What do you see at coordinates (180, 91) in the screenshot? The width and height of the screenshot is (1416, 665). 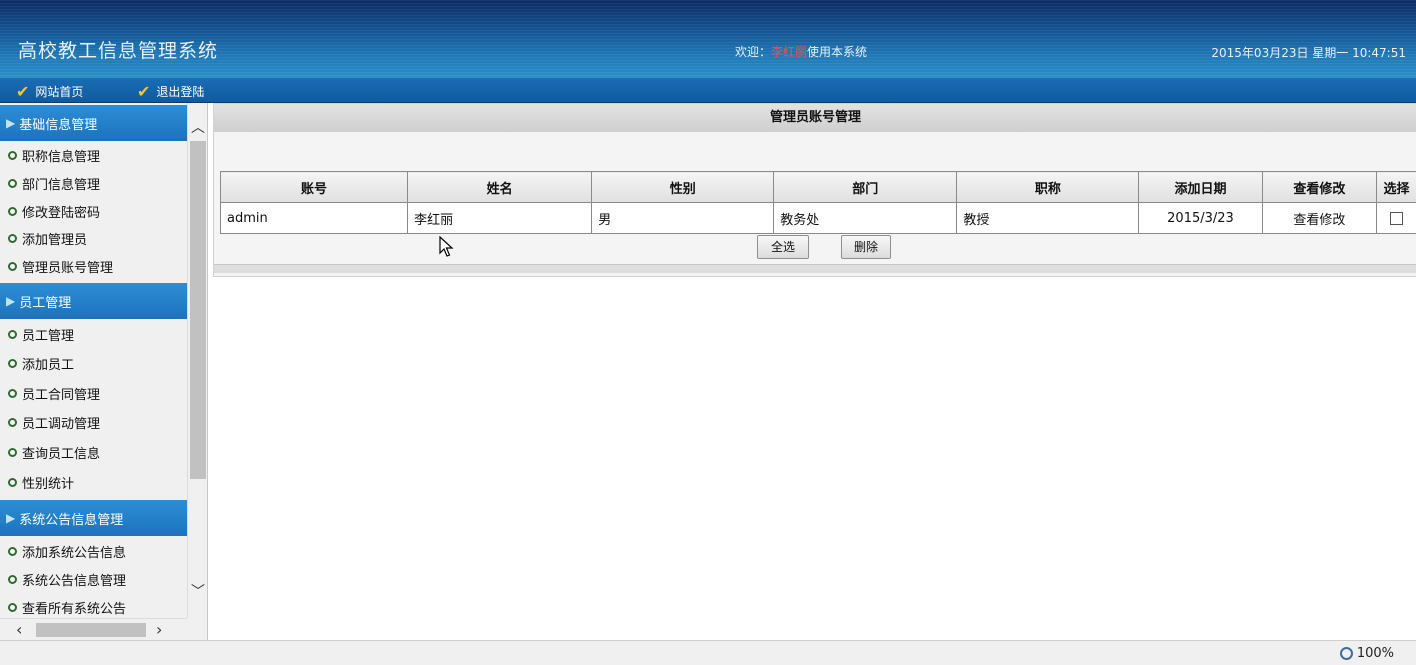 I see `logout-link-label: 退出登陆` at bounding box center [180, 91].